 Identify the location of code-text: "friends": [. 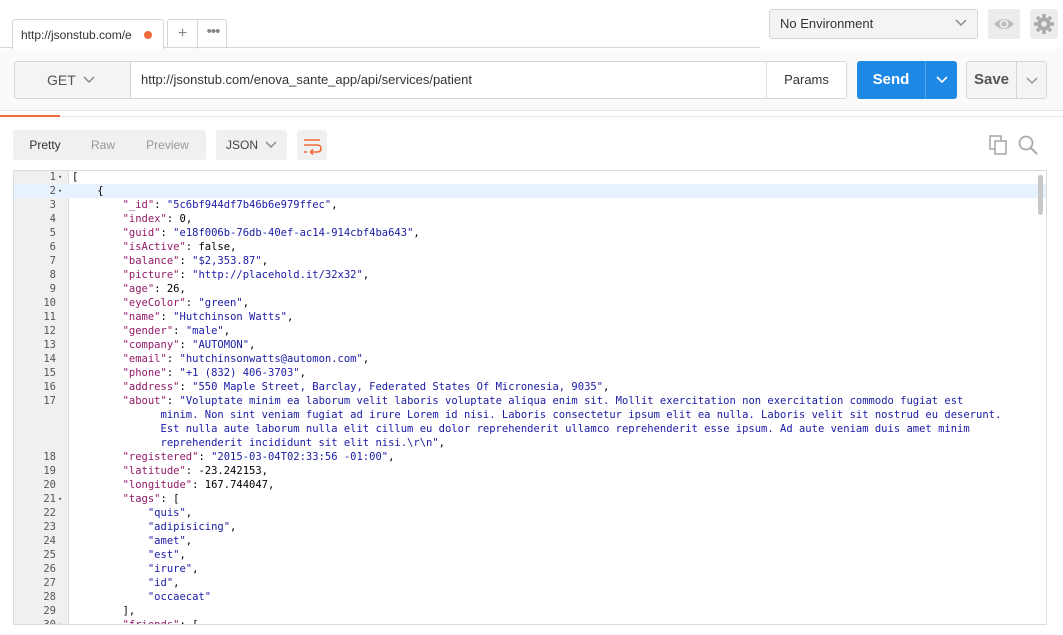
(135, 621).